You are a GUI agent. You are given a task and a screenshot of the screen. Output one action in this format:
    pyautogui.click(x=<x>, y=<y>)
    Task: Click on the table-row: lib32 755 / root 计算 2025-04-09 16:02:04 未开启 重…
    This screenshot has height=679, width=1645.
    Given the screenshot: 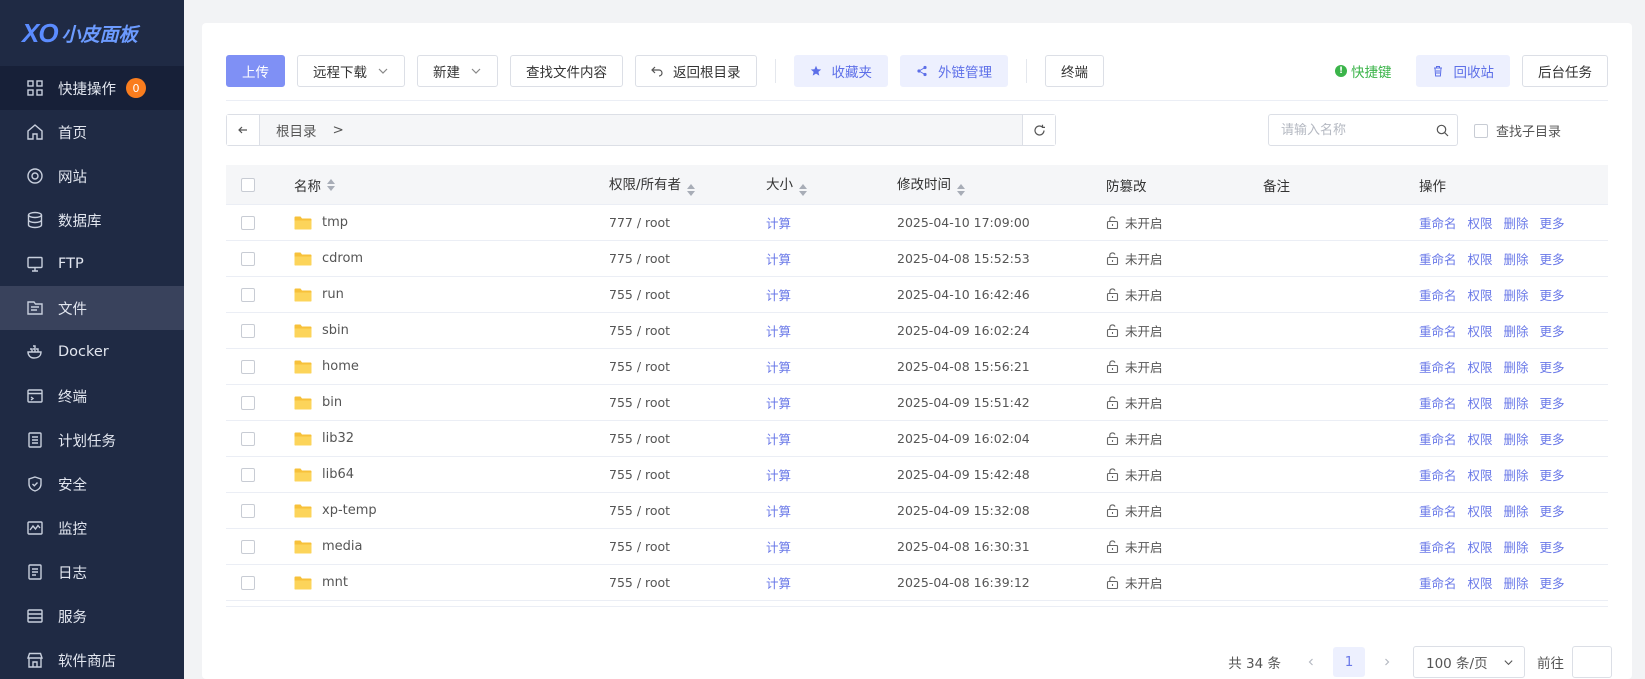 What is the action you would take?
    pyautogui.click(x=917, y=439)
    